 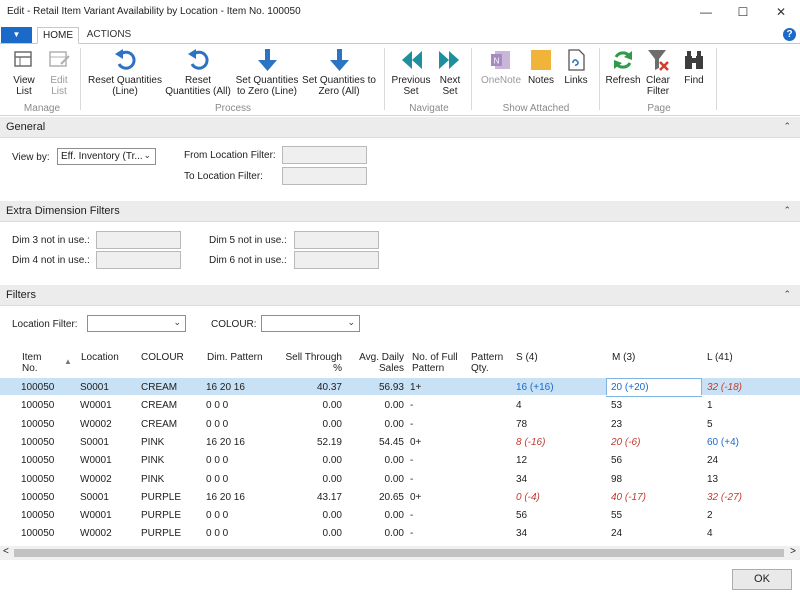 I want to click on from-location-filter-field, so click(x=324, y=155).